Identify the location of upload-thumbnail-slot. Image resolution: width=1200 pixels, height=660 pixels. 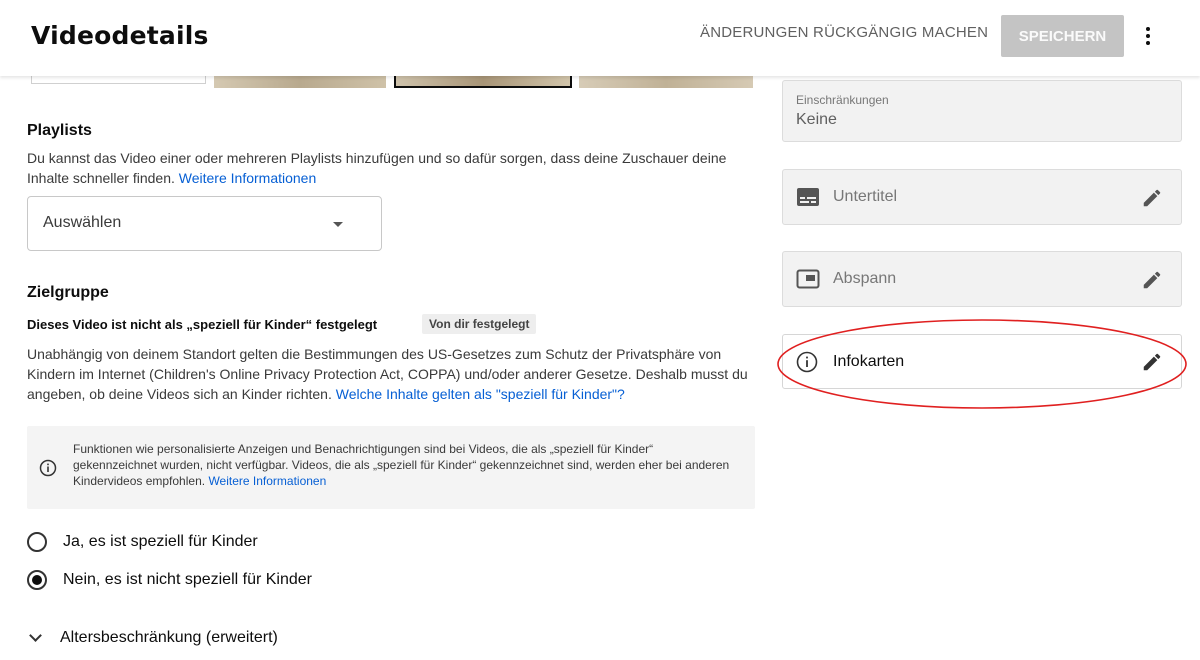
(118, 80).